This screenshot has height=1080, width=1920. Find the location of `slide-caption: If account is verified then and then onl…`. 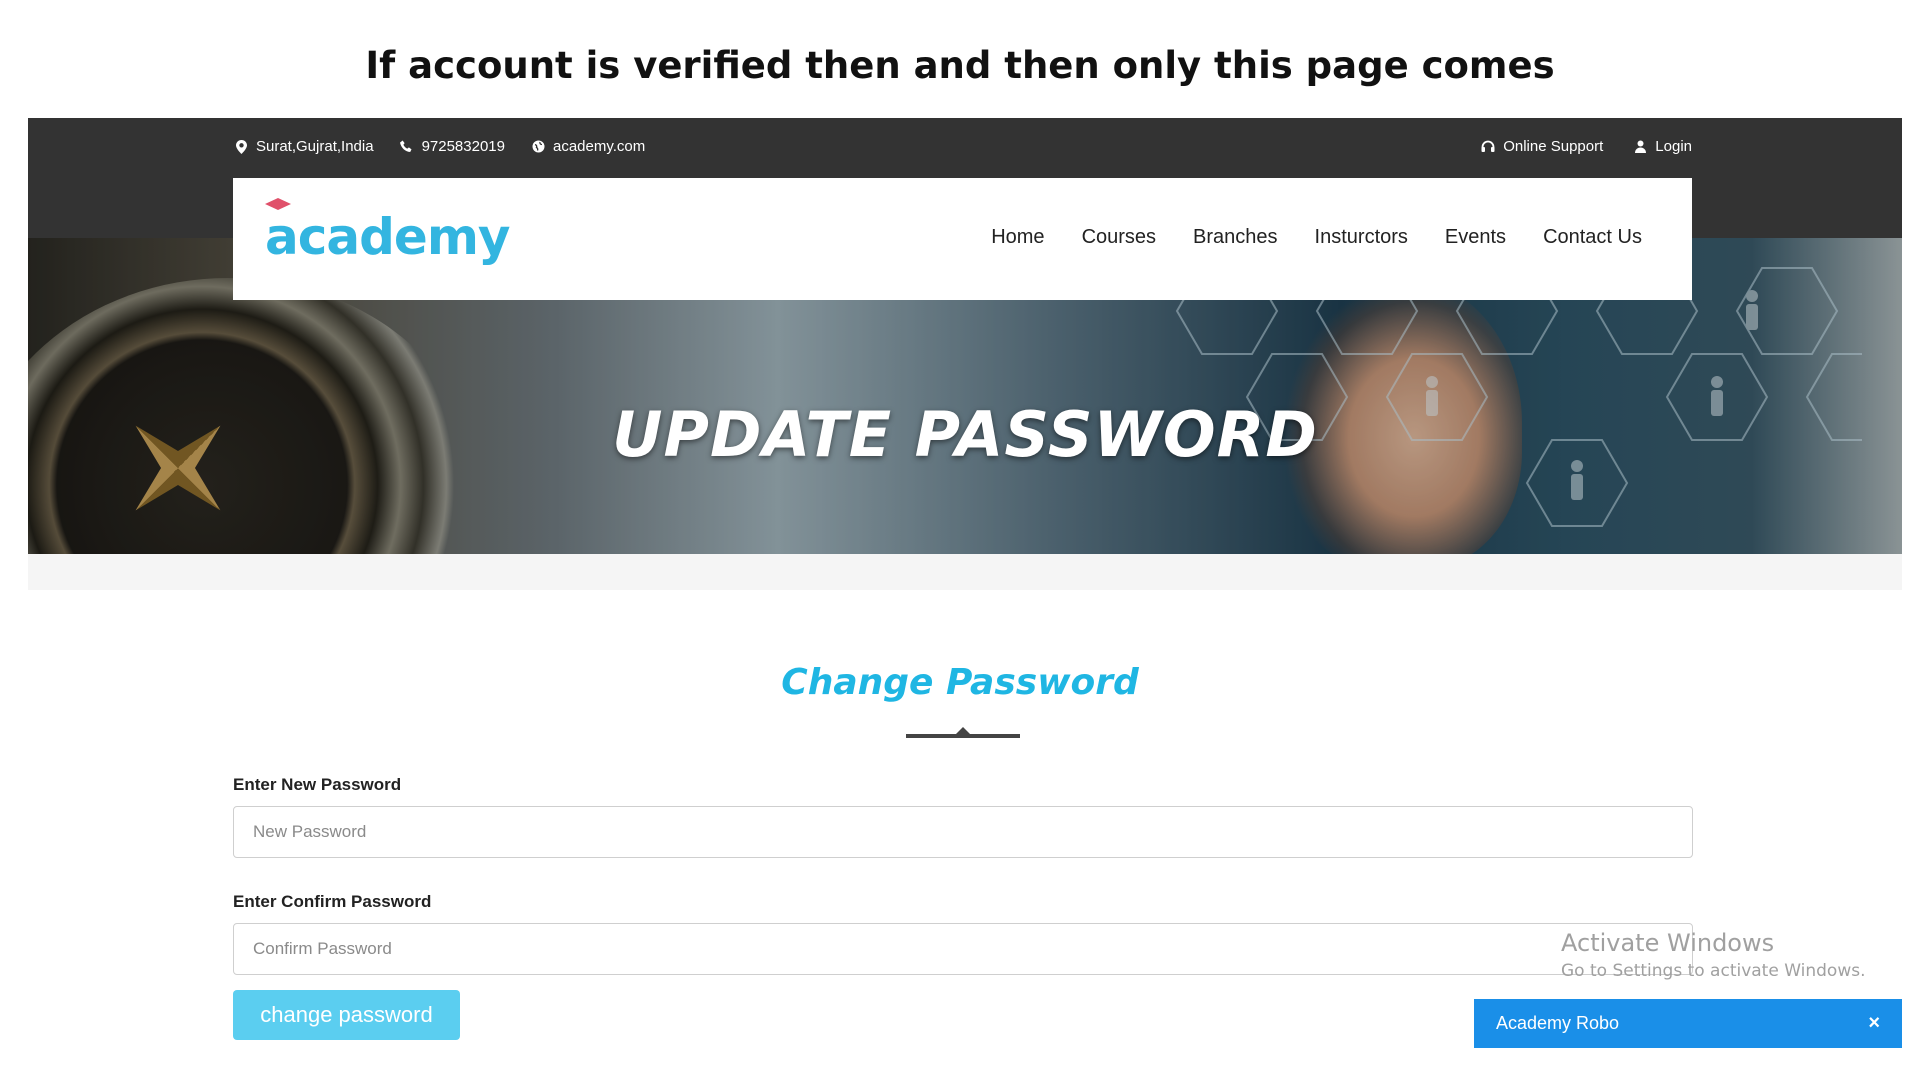

slide-caption: If account is verified then and then onl… is located at coordinates (960, 65).